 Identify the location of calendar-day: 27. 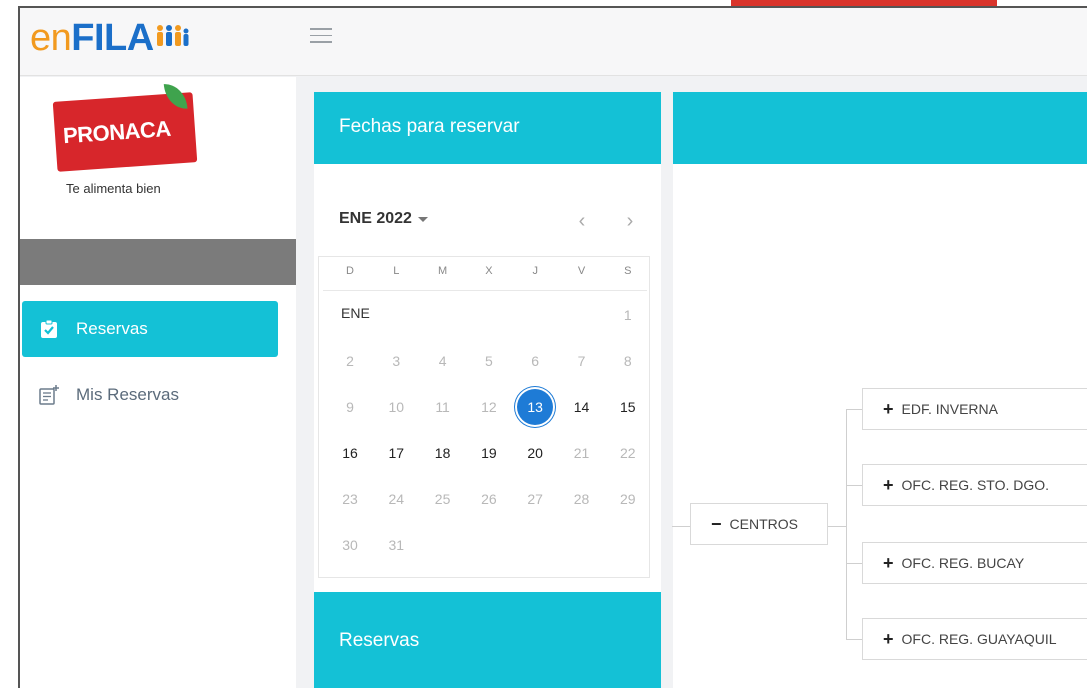
(535, 499).